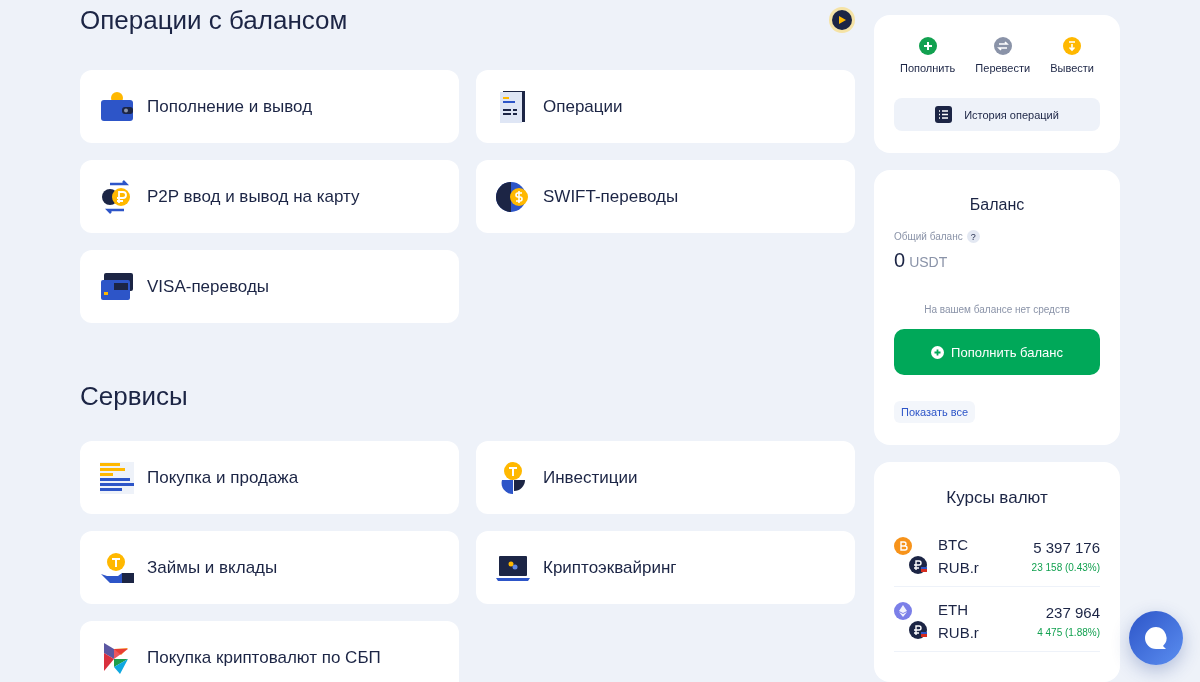  I want to click on balance-amount: 0, so click(900, 260).